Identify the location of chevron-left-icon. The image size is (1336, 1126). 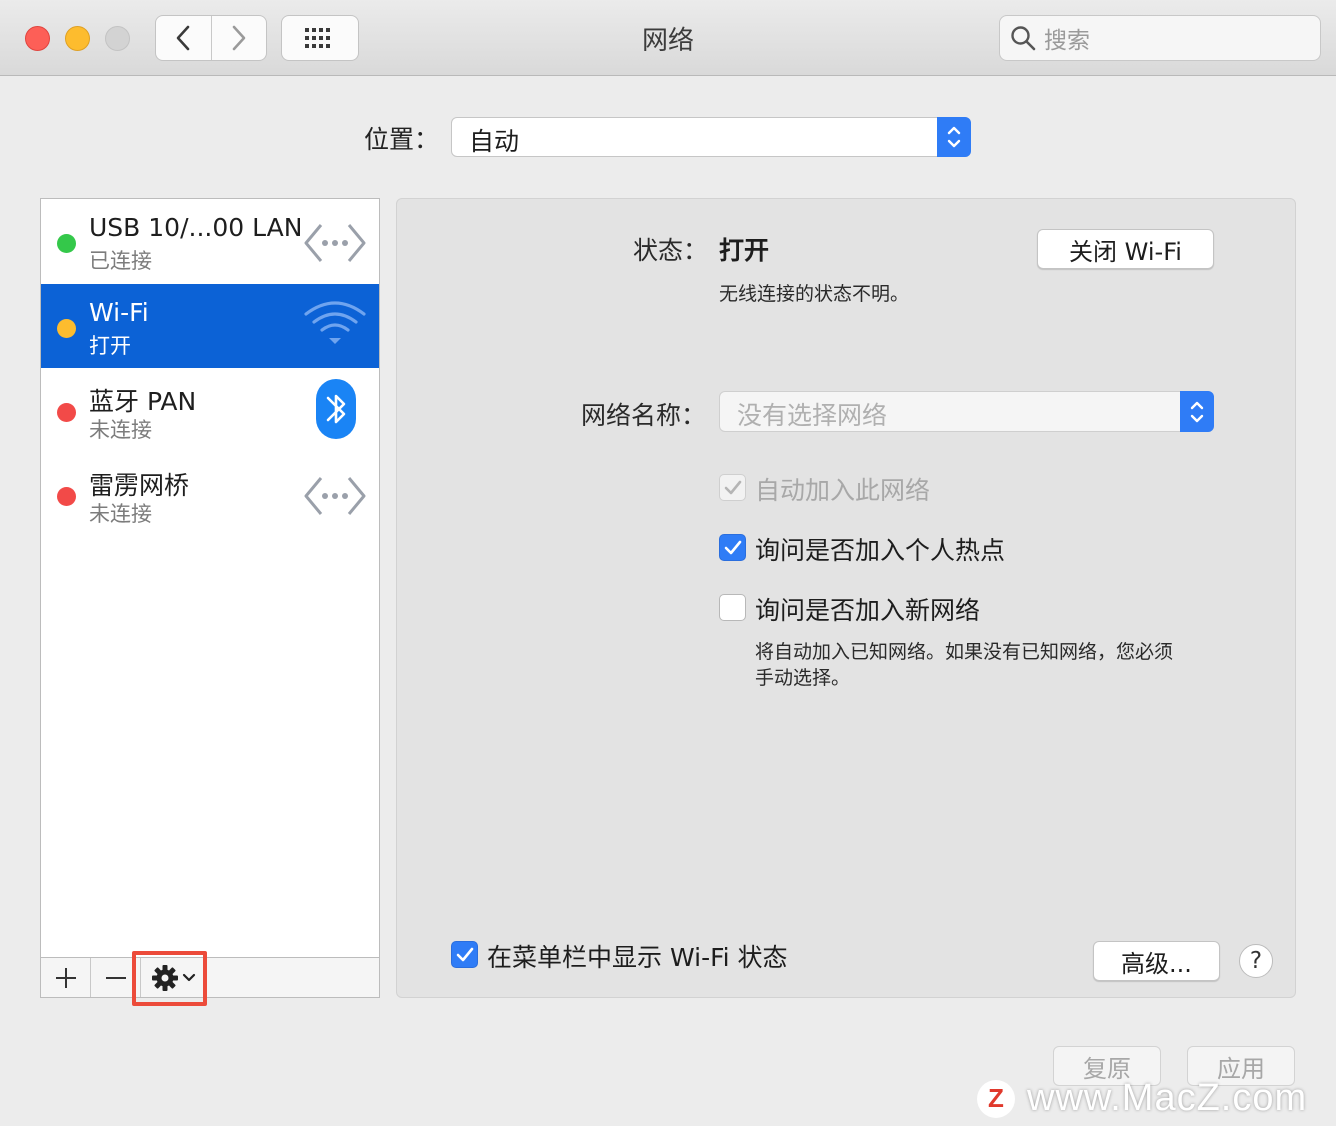
(183, 38).